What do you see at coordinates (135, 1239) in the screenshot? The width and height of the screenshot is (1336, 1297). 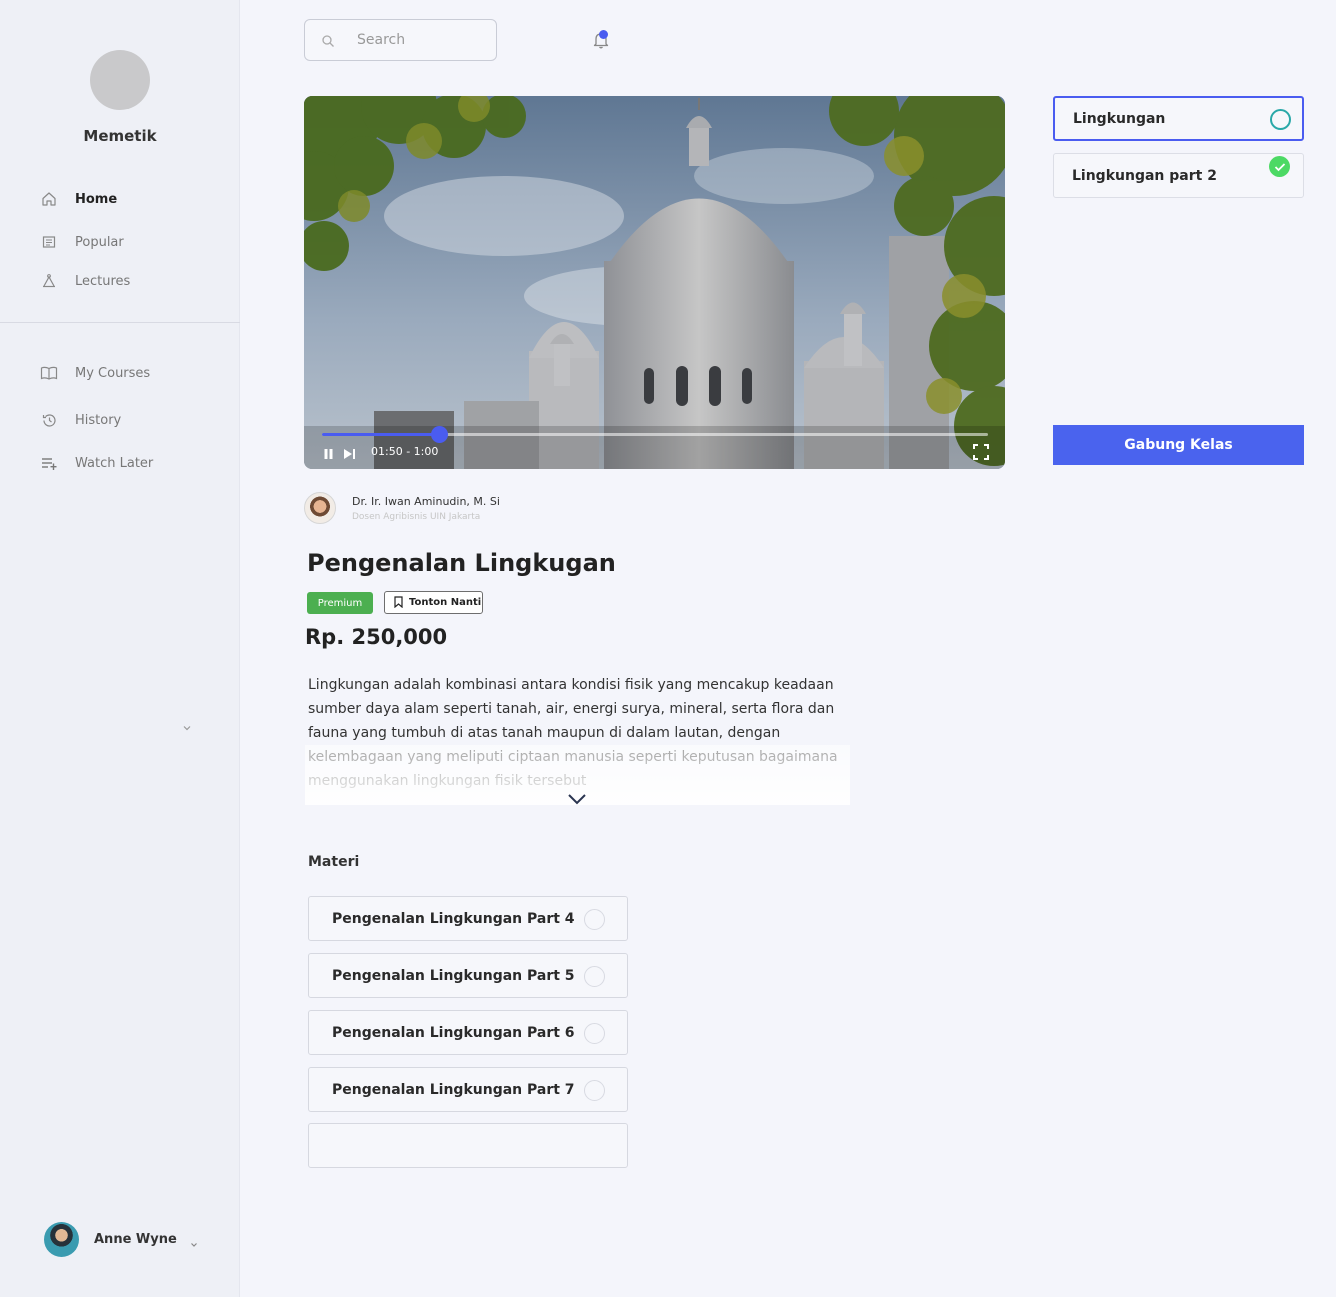 I see `user-name: Anne Wyne` at bounding box center [135, 1239].